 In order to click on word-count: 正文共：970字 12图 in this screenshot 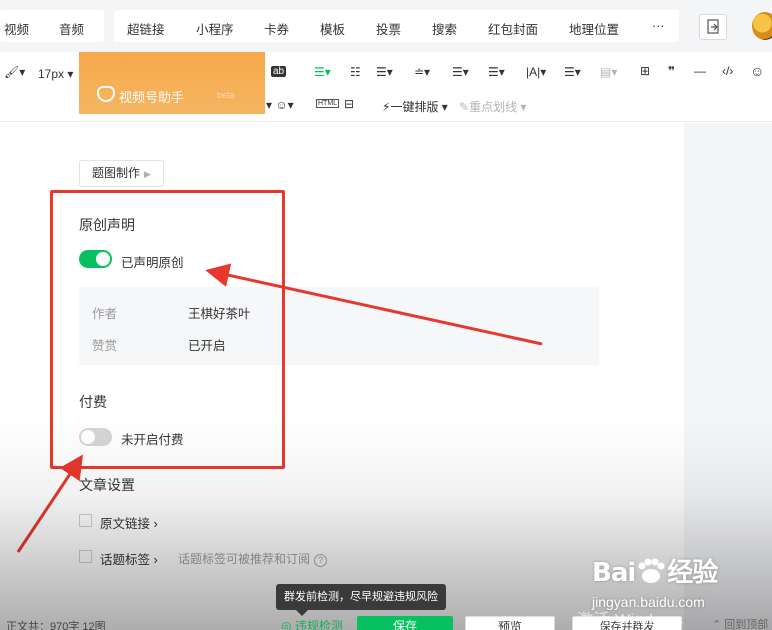, I will do `click(56, 625)`.